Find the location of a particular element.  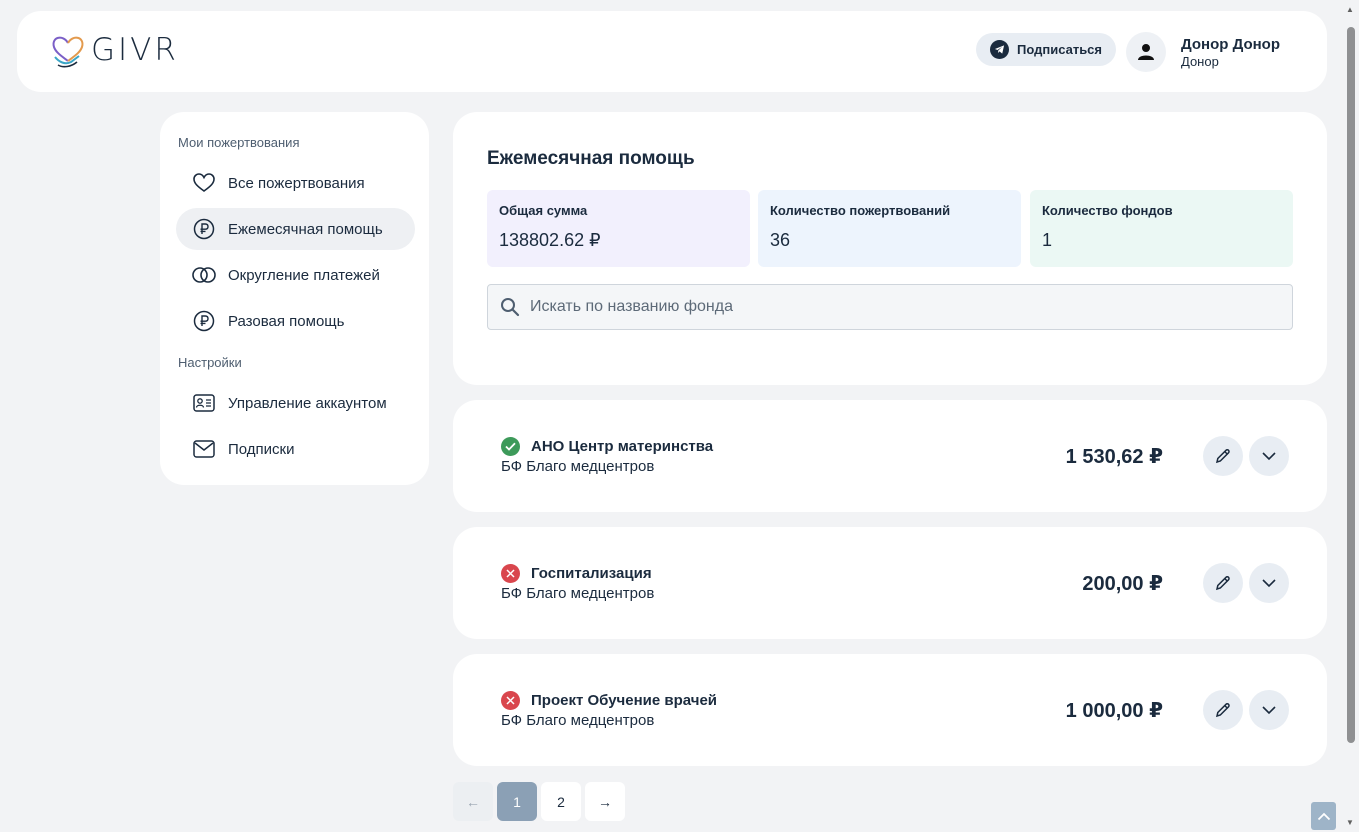

pagination-page-2: 2 is located at coordinates (561, 801).